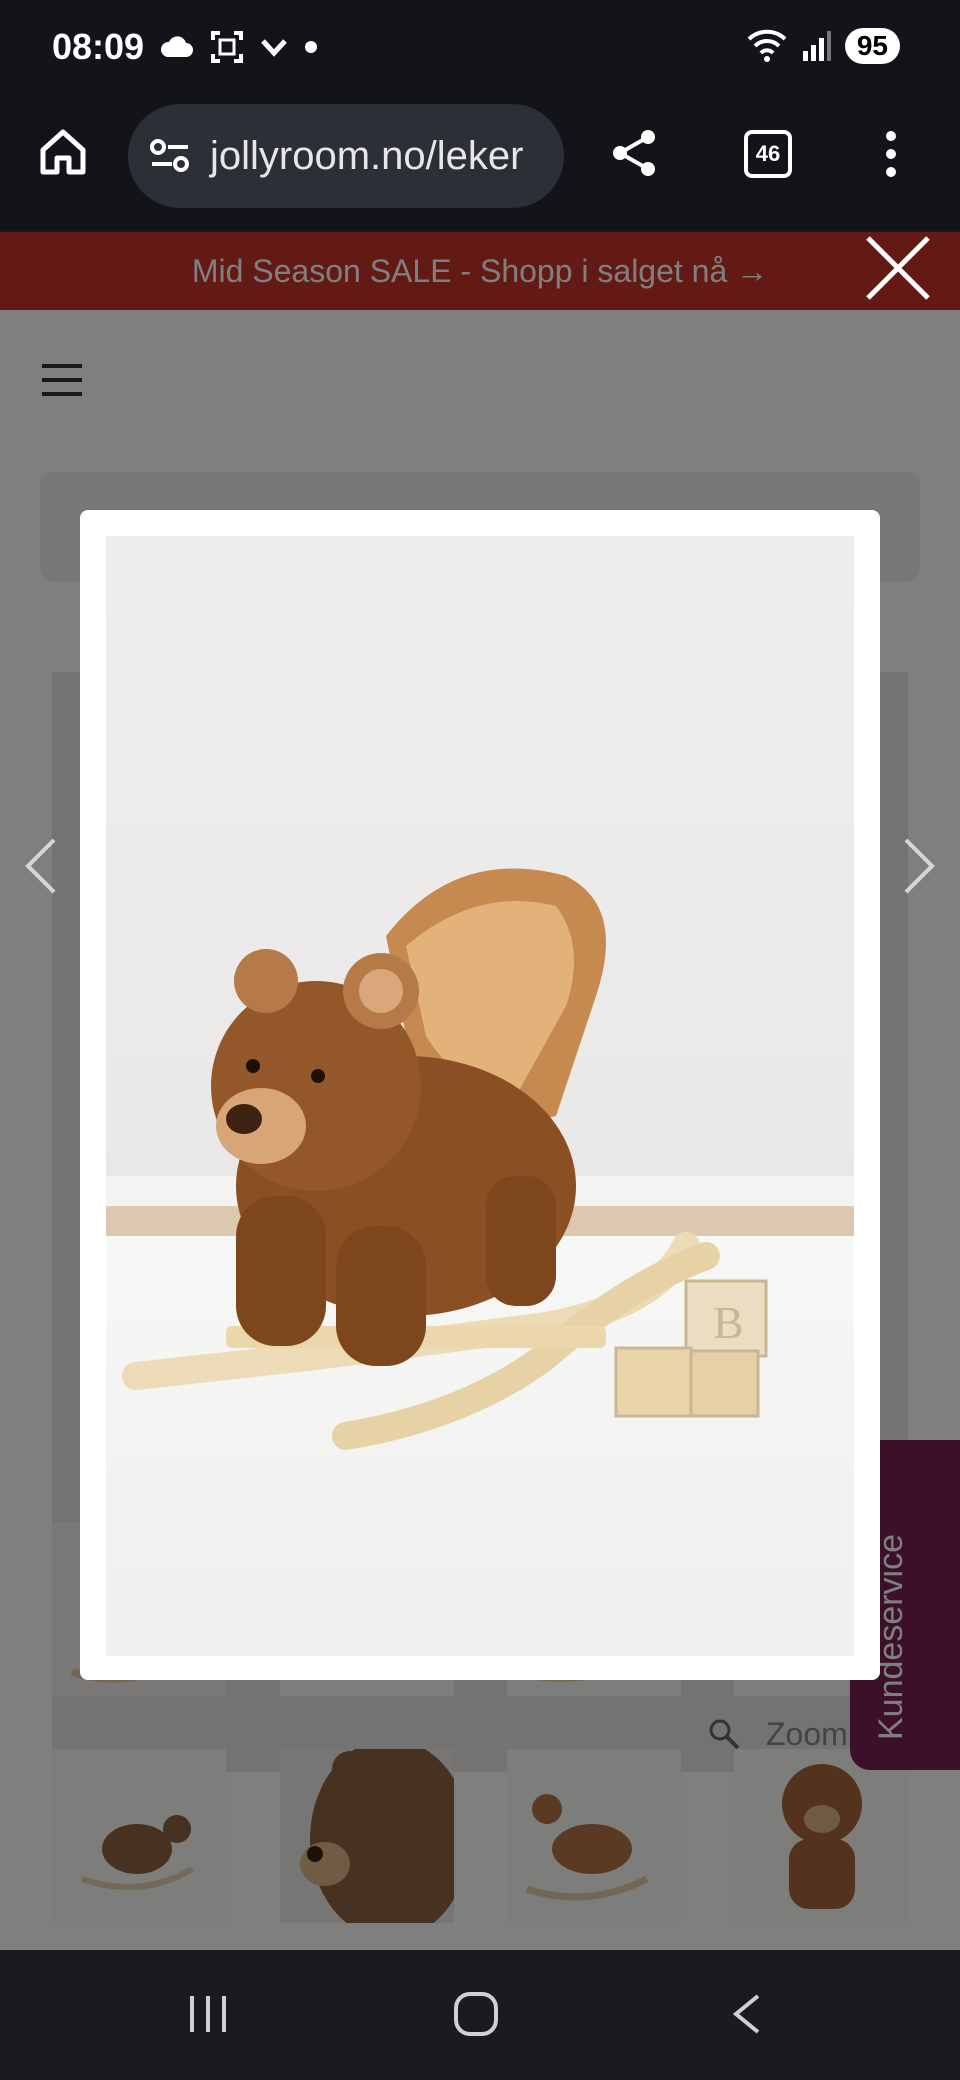 The width and height of the screenshot is (960, 2080). What do you see at coordinates (898, 268) in the screenshot?
I see `close-icon` at bounding box center [898, 268].